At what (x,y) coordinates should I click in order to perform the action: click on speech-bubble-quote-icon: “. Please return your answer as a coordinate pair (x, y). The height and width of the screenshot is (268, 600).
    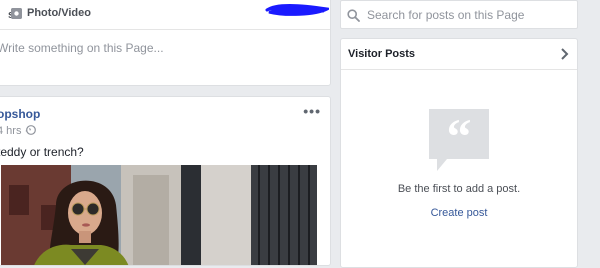
    Looking at the image, I should click on (459, 140).